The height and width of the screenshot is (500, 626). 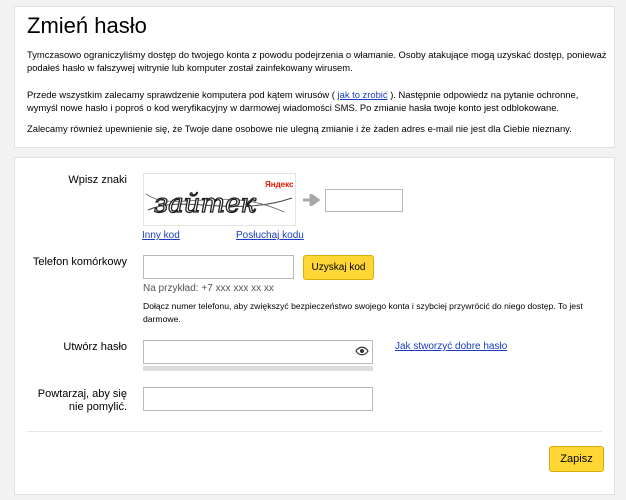 I want to click on captcha-image: зайтек Яндекс, so click(x=219, y=199).